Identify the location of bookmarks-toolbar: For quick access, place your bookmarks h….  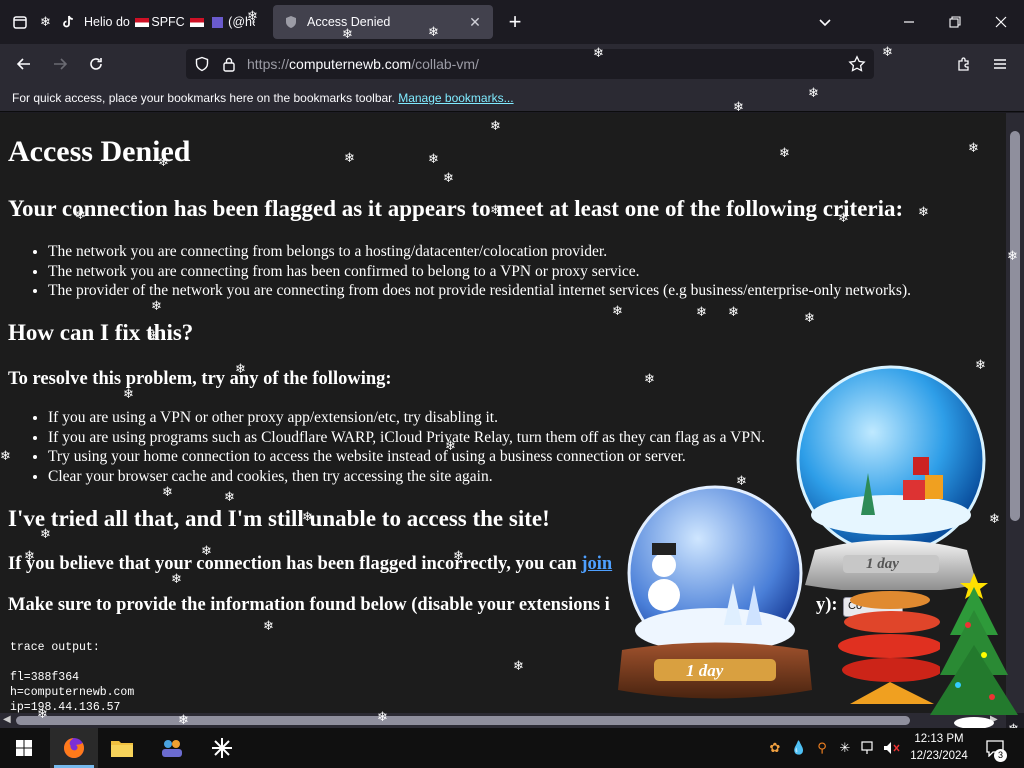
(512, 98).